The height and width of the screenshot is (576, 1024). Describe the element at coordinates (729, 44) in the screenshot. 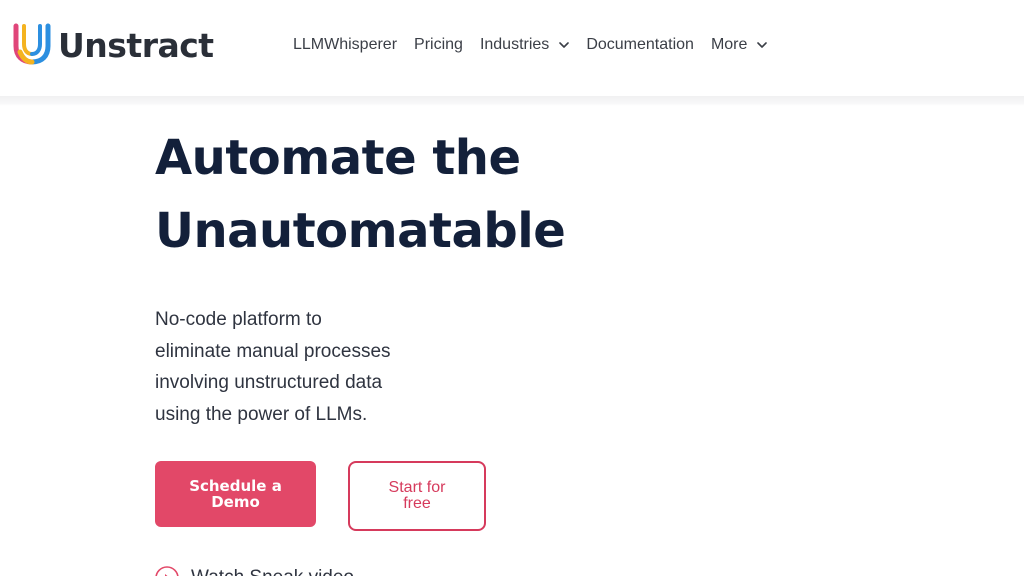

I see `nav-item-label: More` at that location.